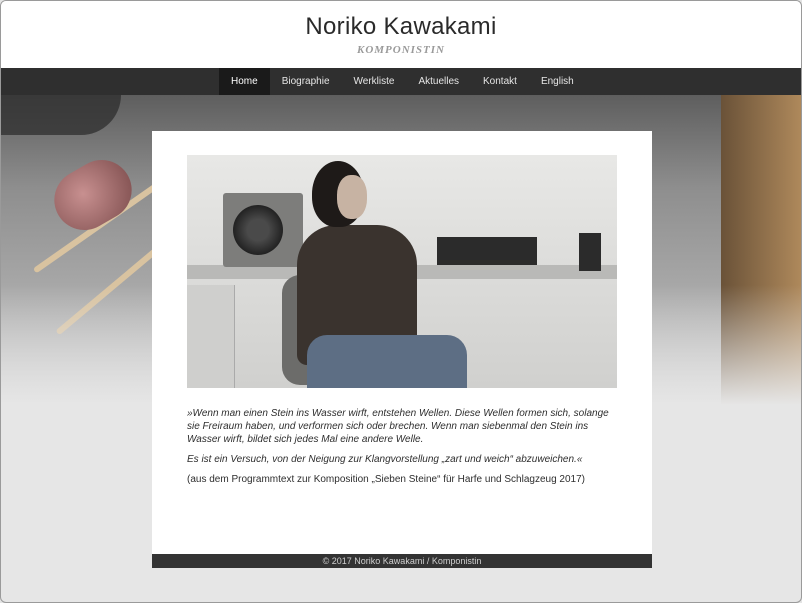  Describe the element at coordinates (387, 361) in the screenshot. I see `photo-person-legs` at that location.